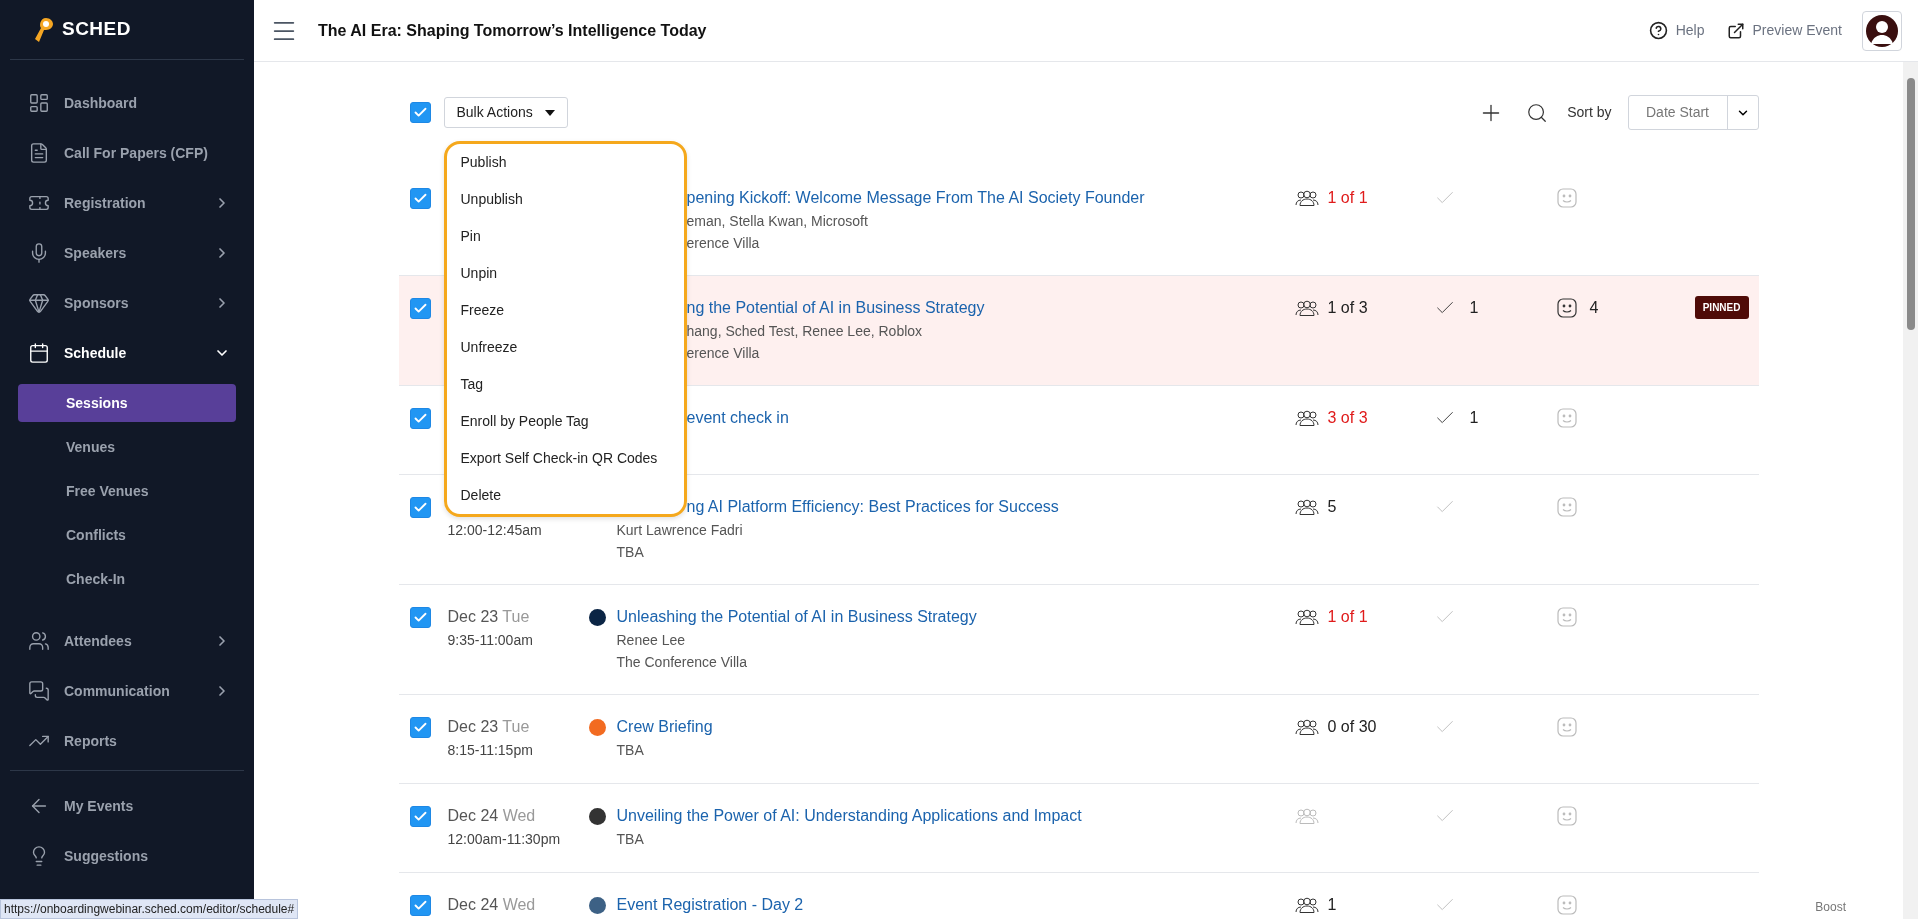 Image resolution: width=1918 pixels, height=919 pixels. Describe the element at coordinates (149, 909) in the screenshot. I see `status-url: https://onboardingwebinar.sched.com/editor/schedule#` at that location.